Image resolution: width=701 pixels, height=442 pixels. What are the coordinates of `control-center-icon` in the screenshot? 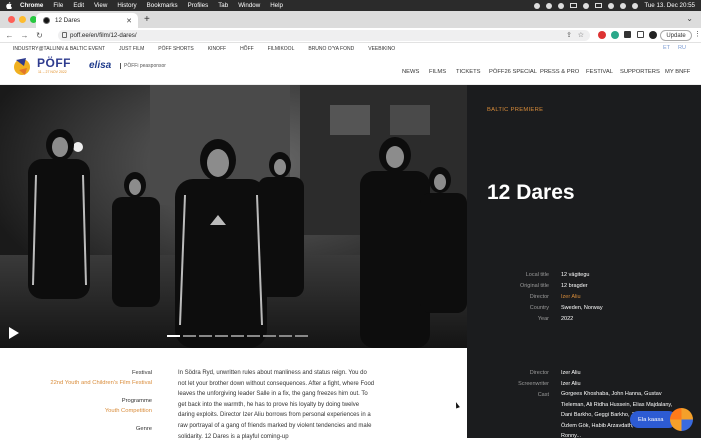 It's located at (635, 5).